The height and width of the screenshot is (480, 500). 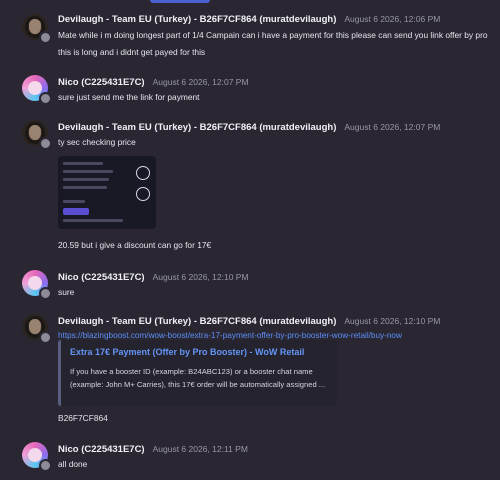 What do you see at coordinates (143, 173) in the screenshot?
I see `eye-icon` at bounding box center [143, 173].